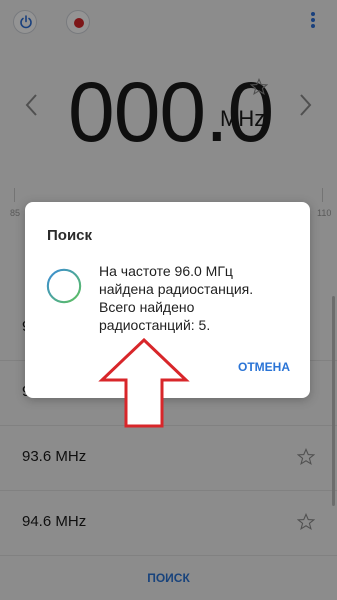  I want to click on message-line: радиостанций: 5., so click(155, 325).